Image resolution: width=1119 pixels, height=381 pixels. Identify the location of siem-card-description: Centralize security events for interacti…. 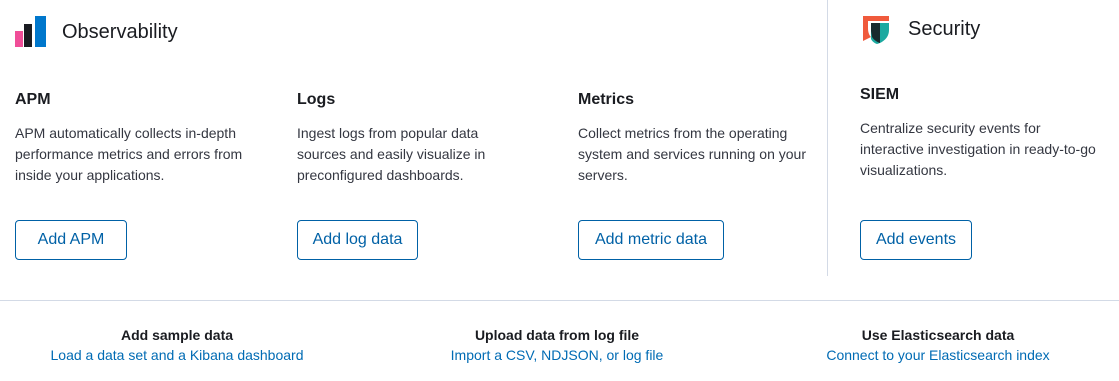
(978, 149).